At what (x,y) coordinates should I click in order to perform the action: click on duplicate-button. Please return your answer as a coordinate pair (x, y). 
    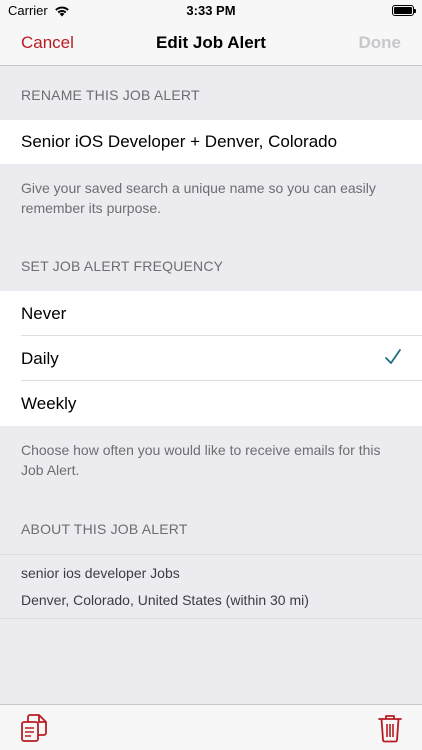
    Looking at the image, I should click on (34, 728).